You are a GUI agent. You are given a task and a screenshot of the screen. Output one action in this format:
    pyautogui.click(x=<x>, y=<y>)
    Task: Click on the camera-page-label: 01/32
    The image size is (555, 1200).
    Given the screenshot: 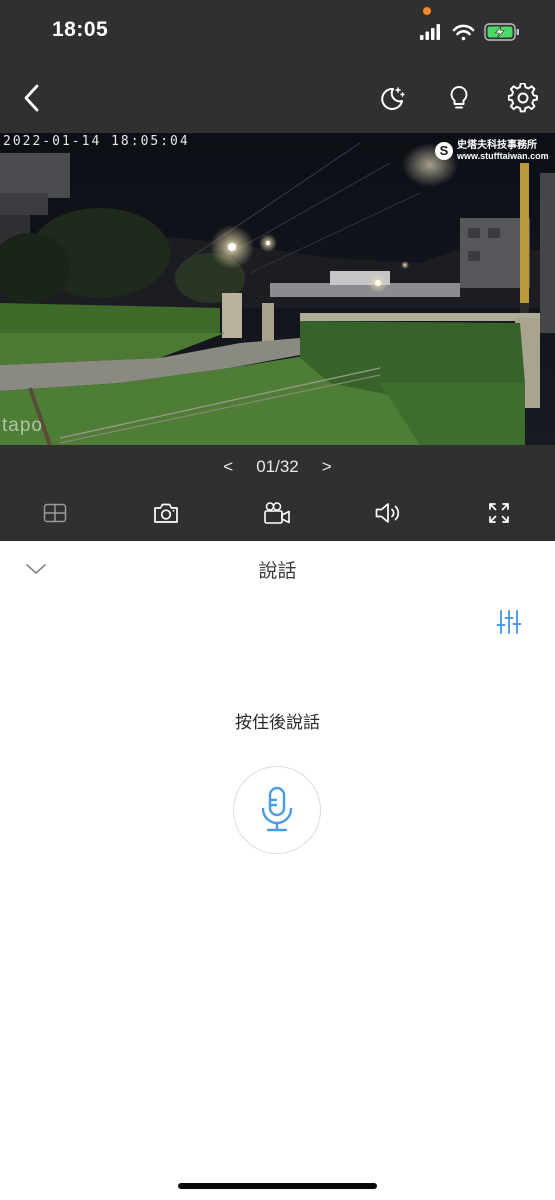 What is the action you would take?
    pyautogui.click(x=277, y=466)
    